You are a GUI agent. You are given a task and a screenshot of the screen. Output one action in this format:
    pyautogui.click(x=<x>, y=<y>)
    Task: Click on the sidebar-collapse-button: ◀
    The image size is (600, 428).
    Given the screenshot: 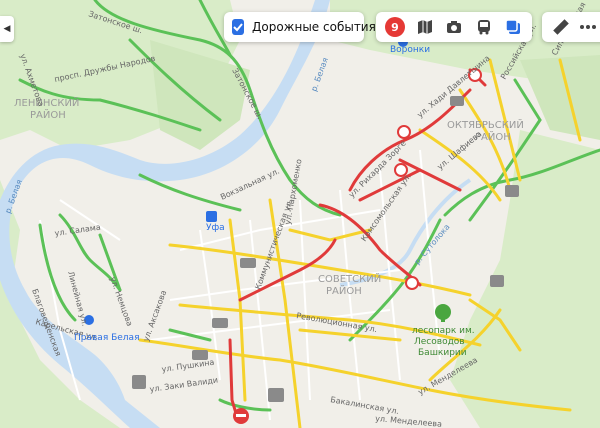 What is the action you would take?
    pyautogui.click(x=7, y=29)
    